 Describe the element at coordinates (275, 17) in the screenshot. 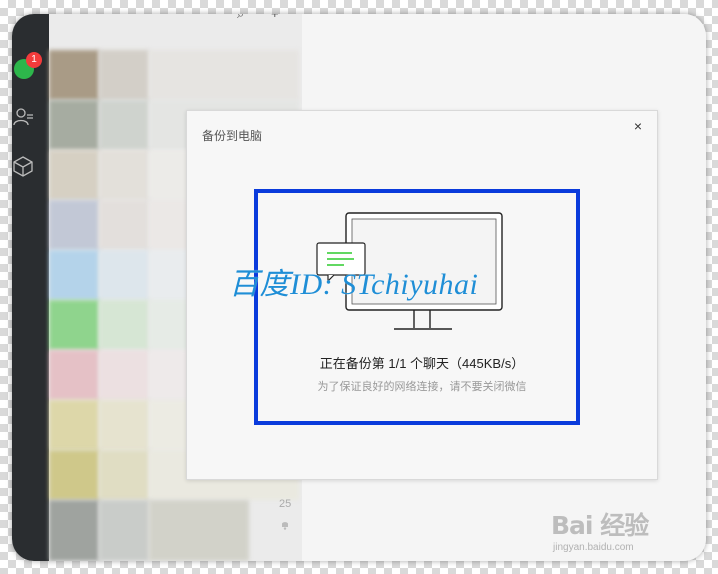

I see `add-icon: +` at that location.